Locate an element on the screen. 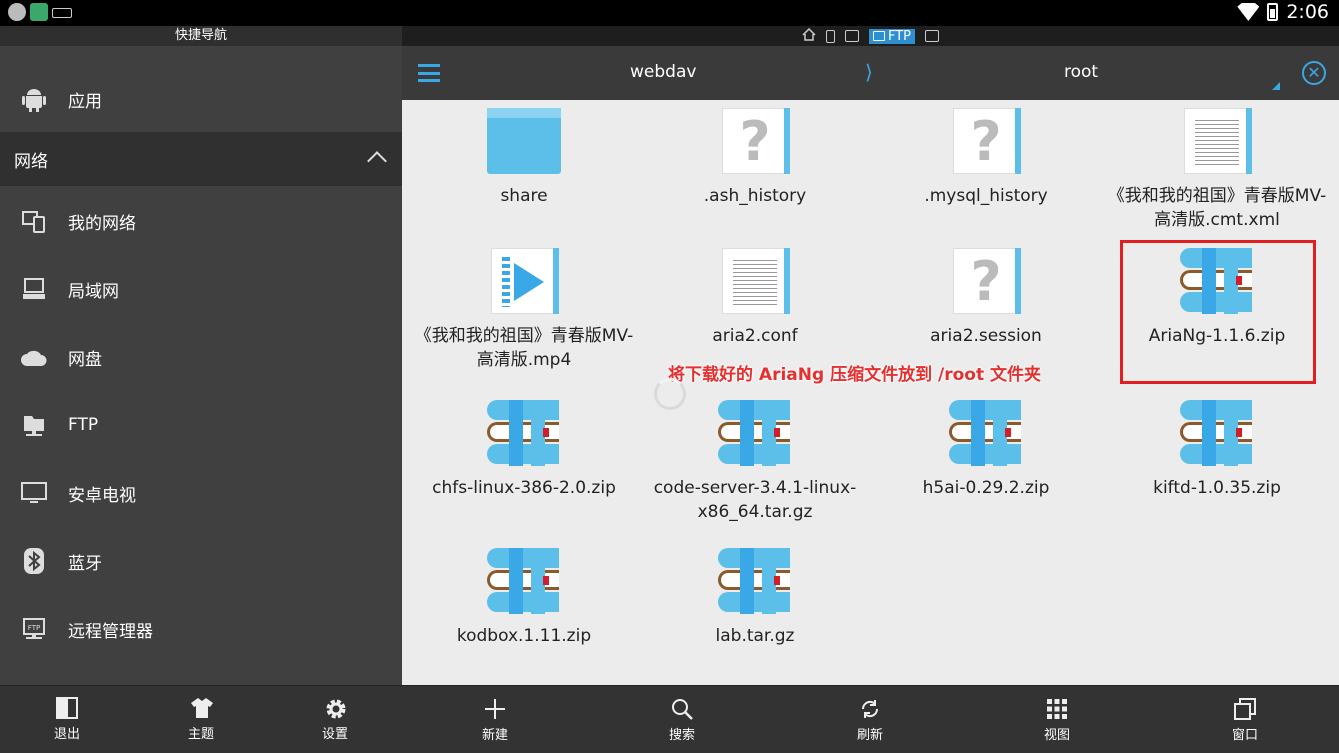 Image resolution: width=1339 pixels, height=753 pixels. file-name: code-server-3.4.1-linux-x86_64.tar.gz is located at coordinates (755, 500).